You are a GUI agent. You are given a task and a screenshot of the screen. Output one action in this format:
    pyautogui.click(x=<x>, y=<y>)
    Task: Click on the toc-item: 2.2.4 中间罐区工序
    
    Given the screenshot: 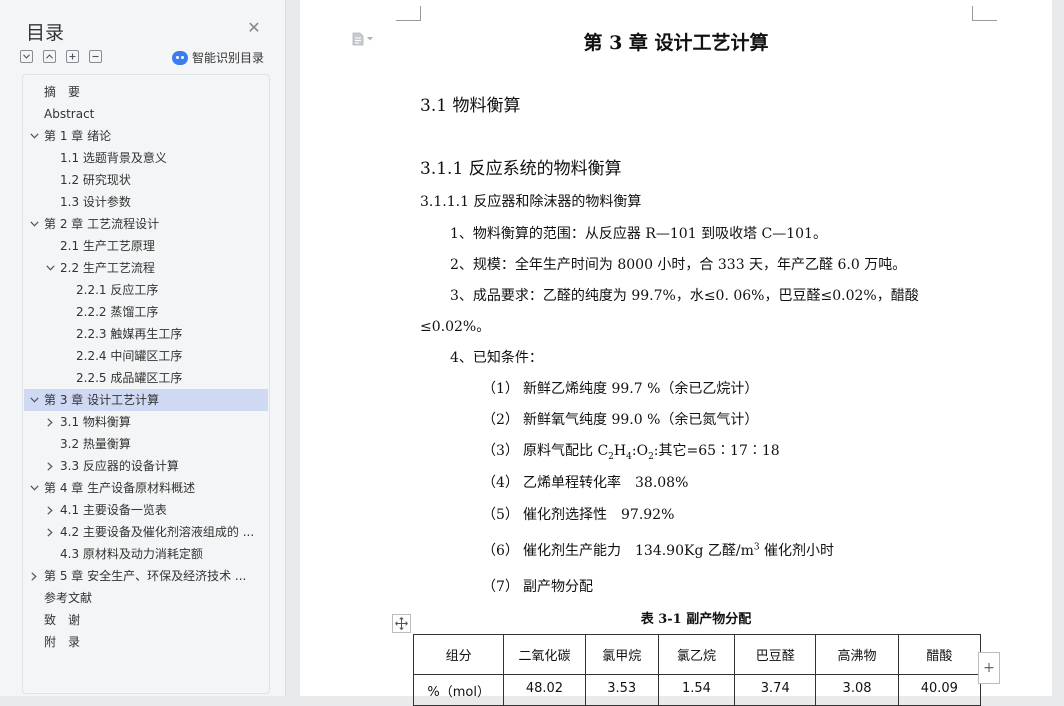 What is the action you would take?
    pyautogui.click(x=146, y=356)
    